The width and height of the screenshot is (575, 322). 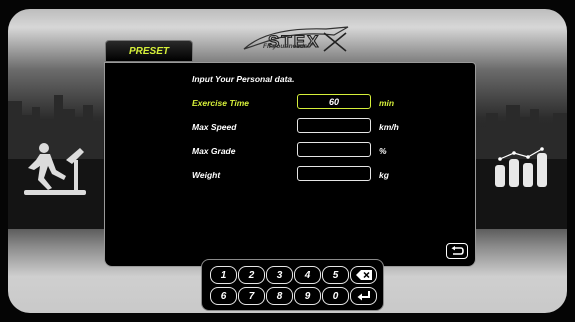 I want to click on key-8: 8, so click(x=279, y=296).